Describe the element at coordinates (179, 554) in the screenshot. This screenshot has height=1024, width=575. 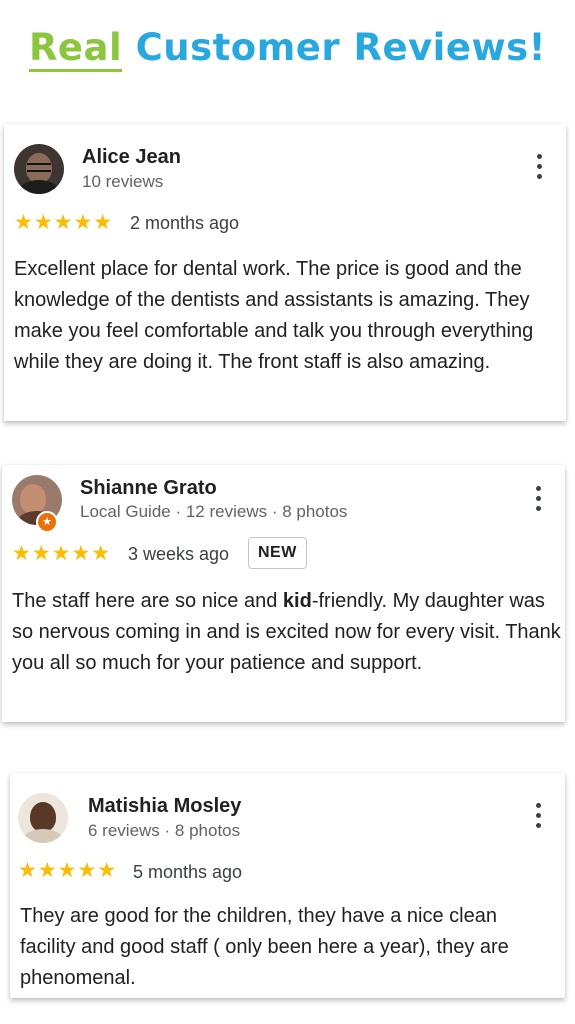
I see `review-time: 3 weeks ago` at that location.